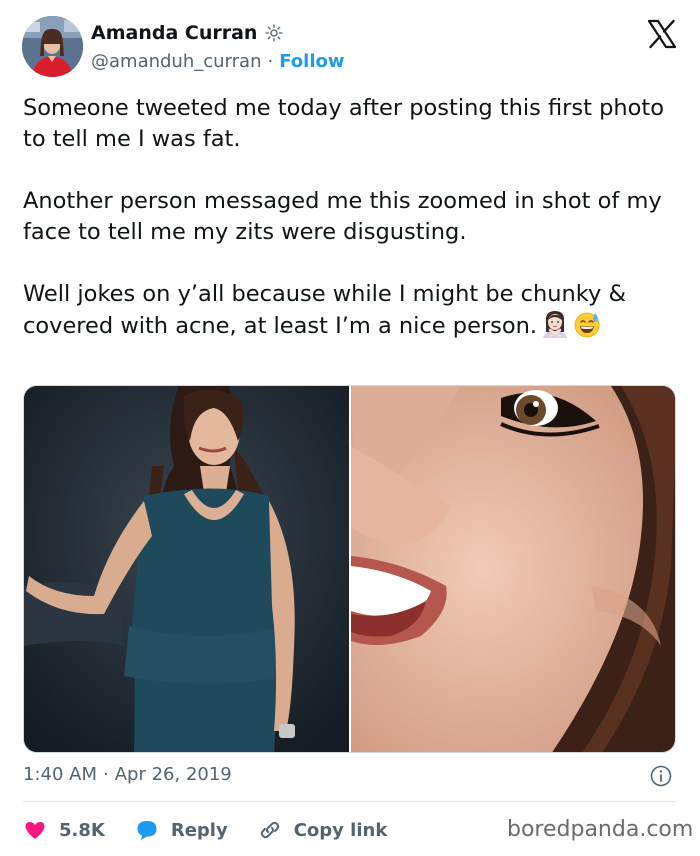  I want to click on copy-link-label: Copy link, so click(340, 830).